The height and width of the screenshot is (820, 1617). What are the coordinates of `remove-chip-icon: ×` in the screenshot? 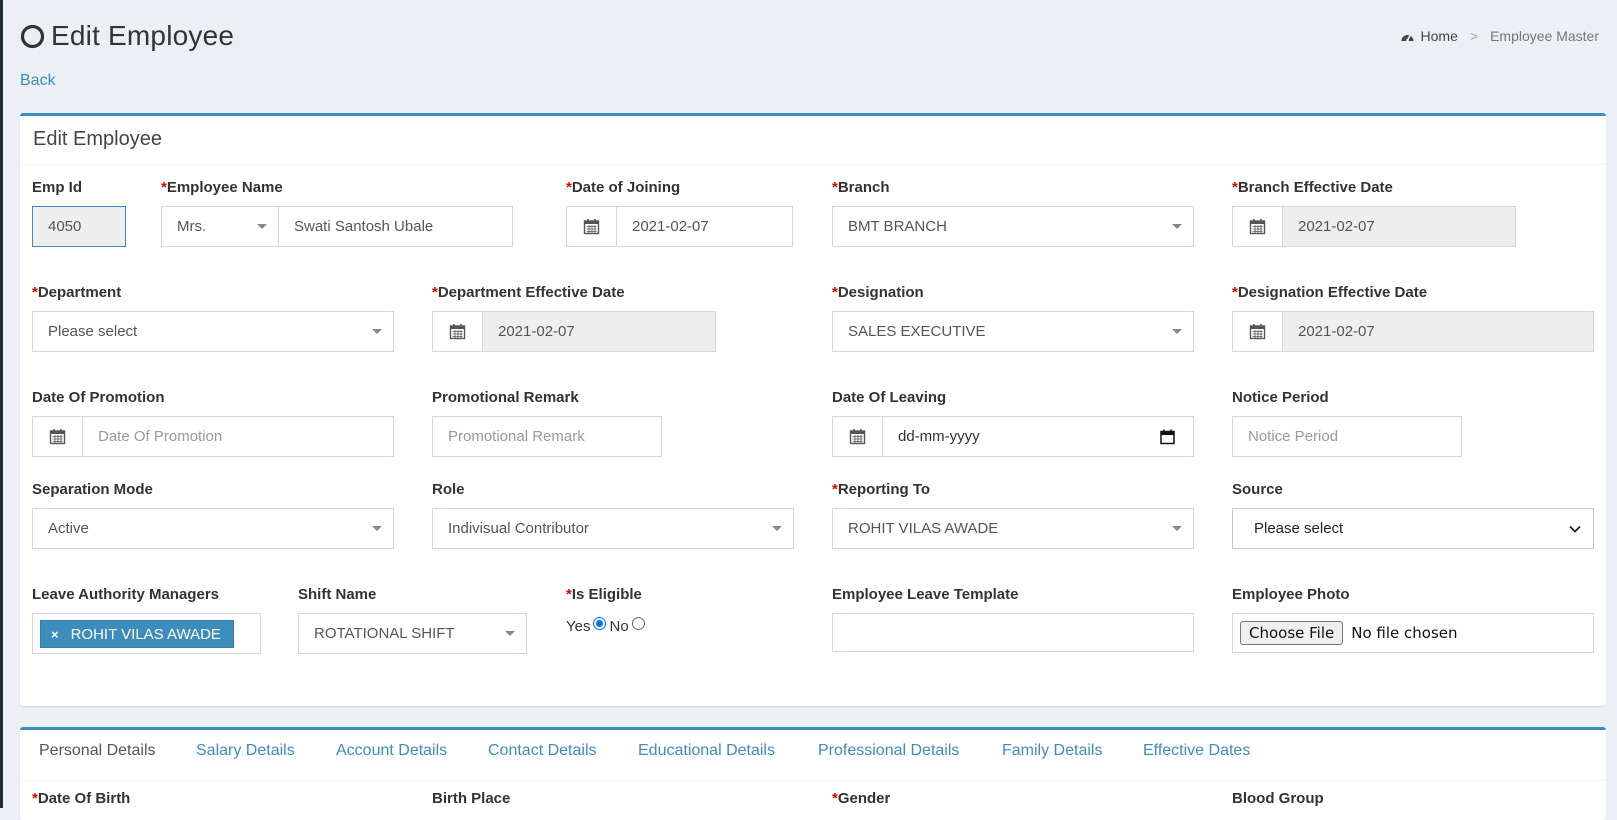 It's located at (55, 634).